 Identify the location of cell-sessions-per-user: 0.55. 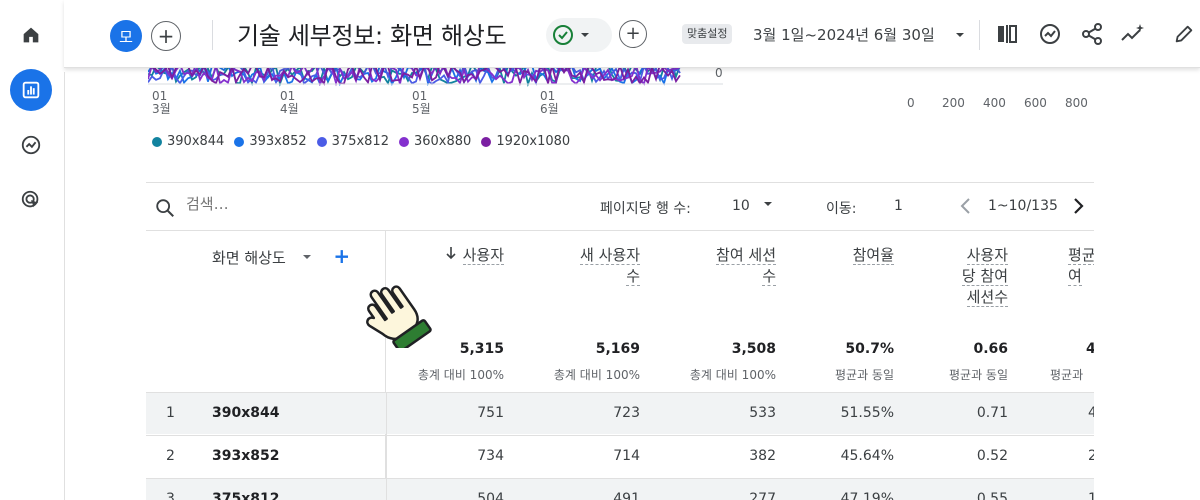
(992, 495).